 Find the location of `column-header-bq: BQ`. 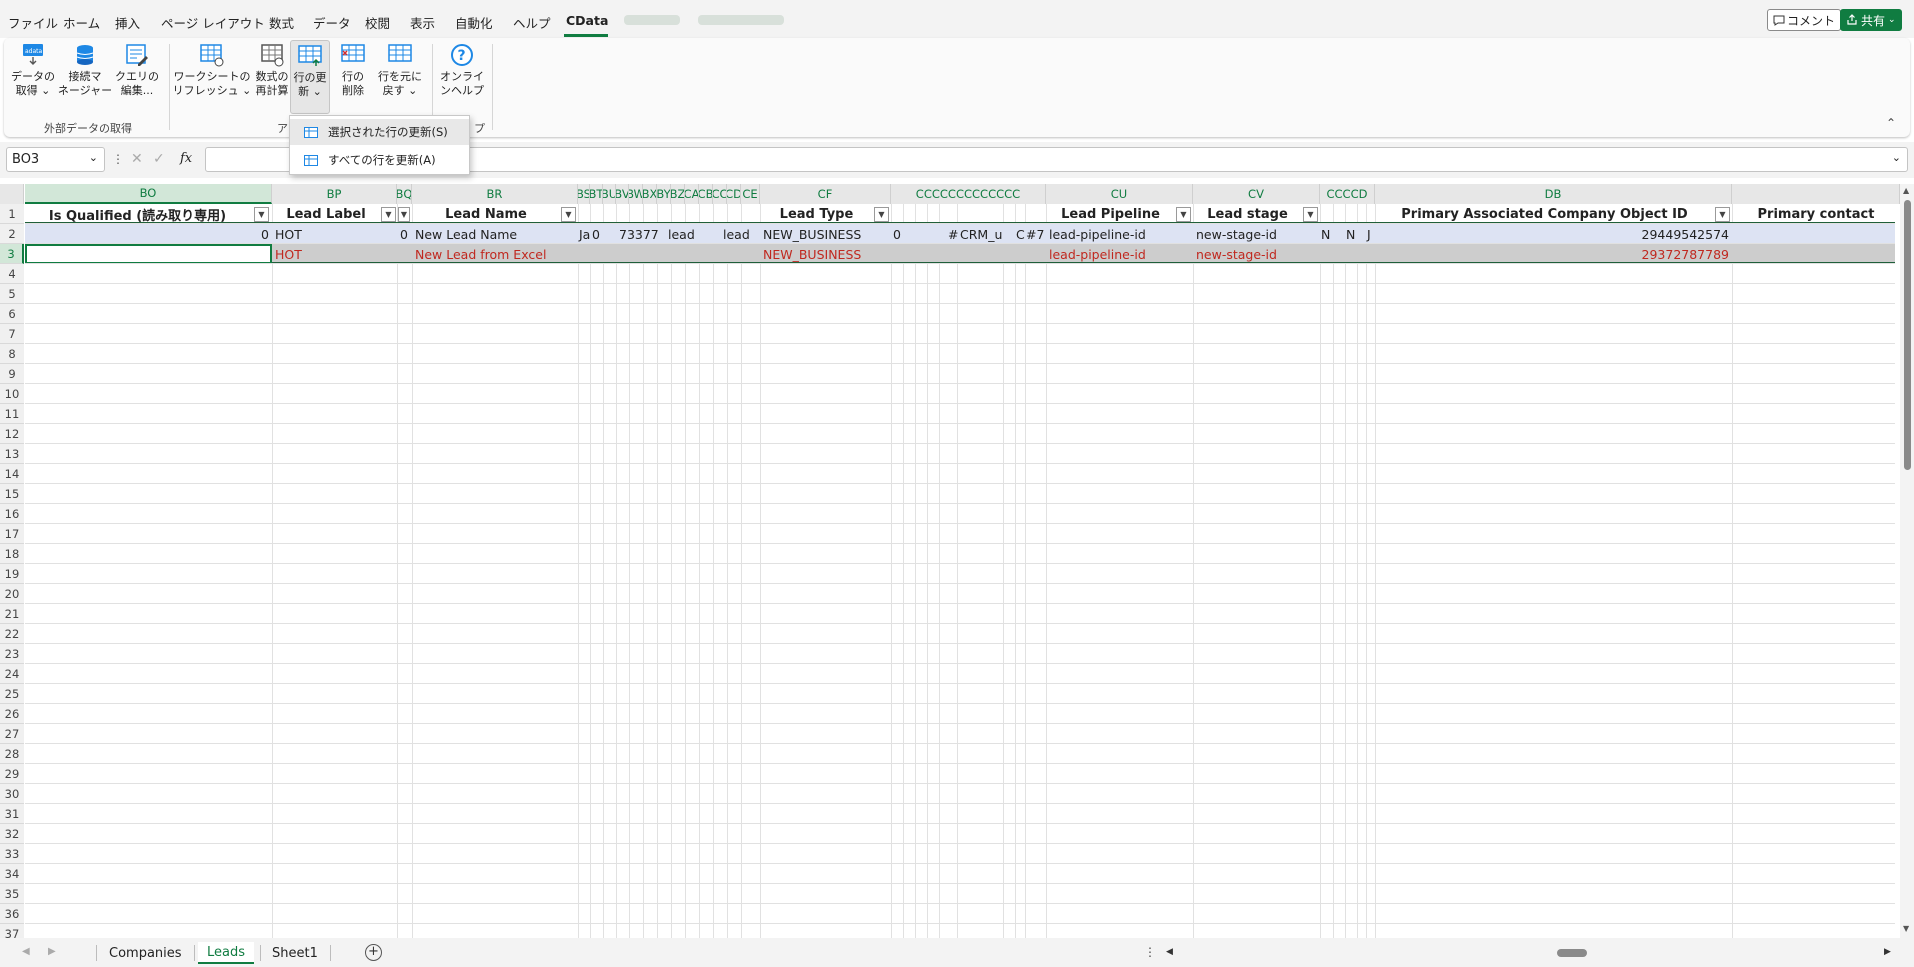

column-header-bq: BQ is located at coordinates (404, 194).